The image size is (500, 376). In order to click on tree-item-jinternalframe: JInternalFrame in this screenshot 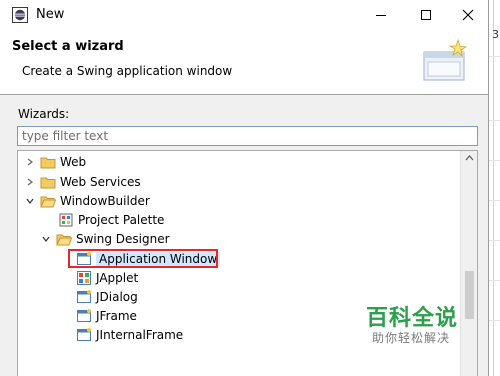, I will do `click(129, 334)`.